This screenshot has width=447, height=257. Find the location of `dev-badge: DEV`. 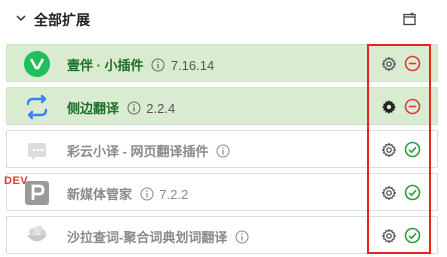

dev-badge: DEV is located at coordinates (16, 181).